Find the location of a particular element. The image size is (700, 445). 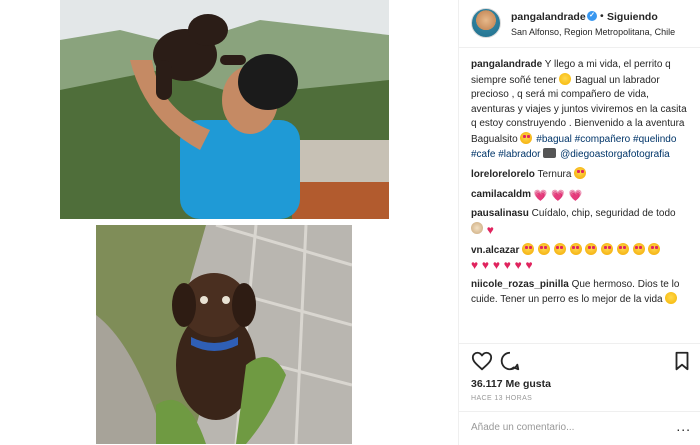

speech-bubble-icon-svg is located at coordinates (510, 361).